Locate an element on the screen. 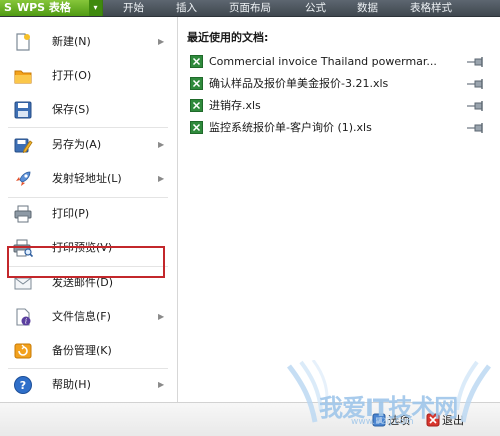  options-label: 选项 is located at coordinates (399, 420).